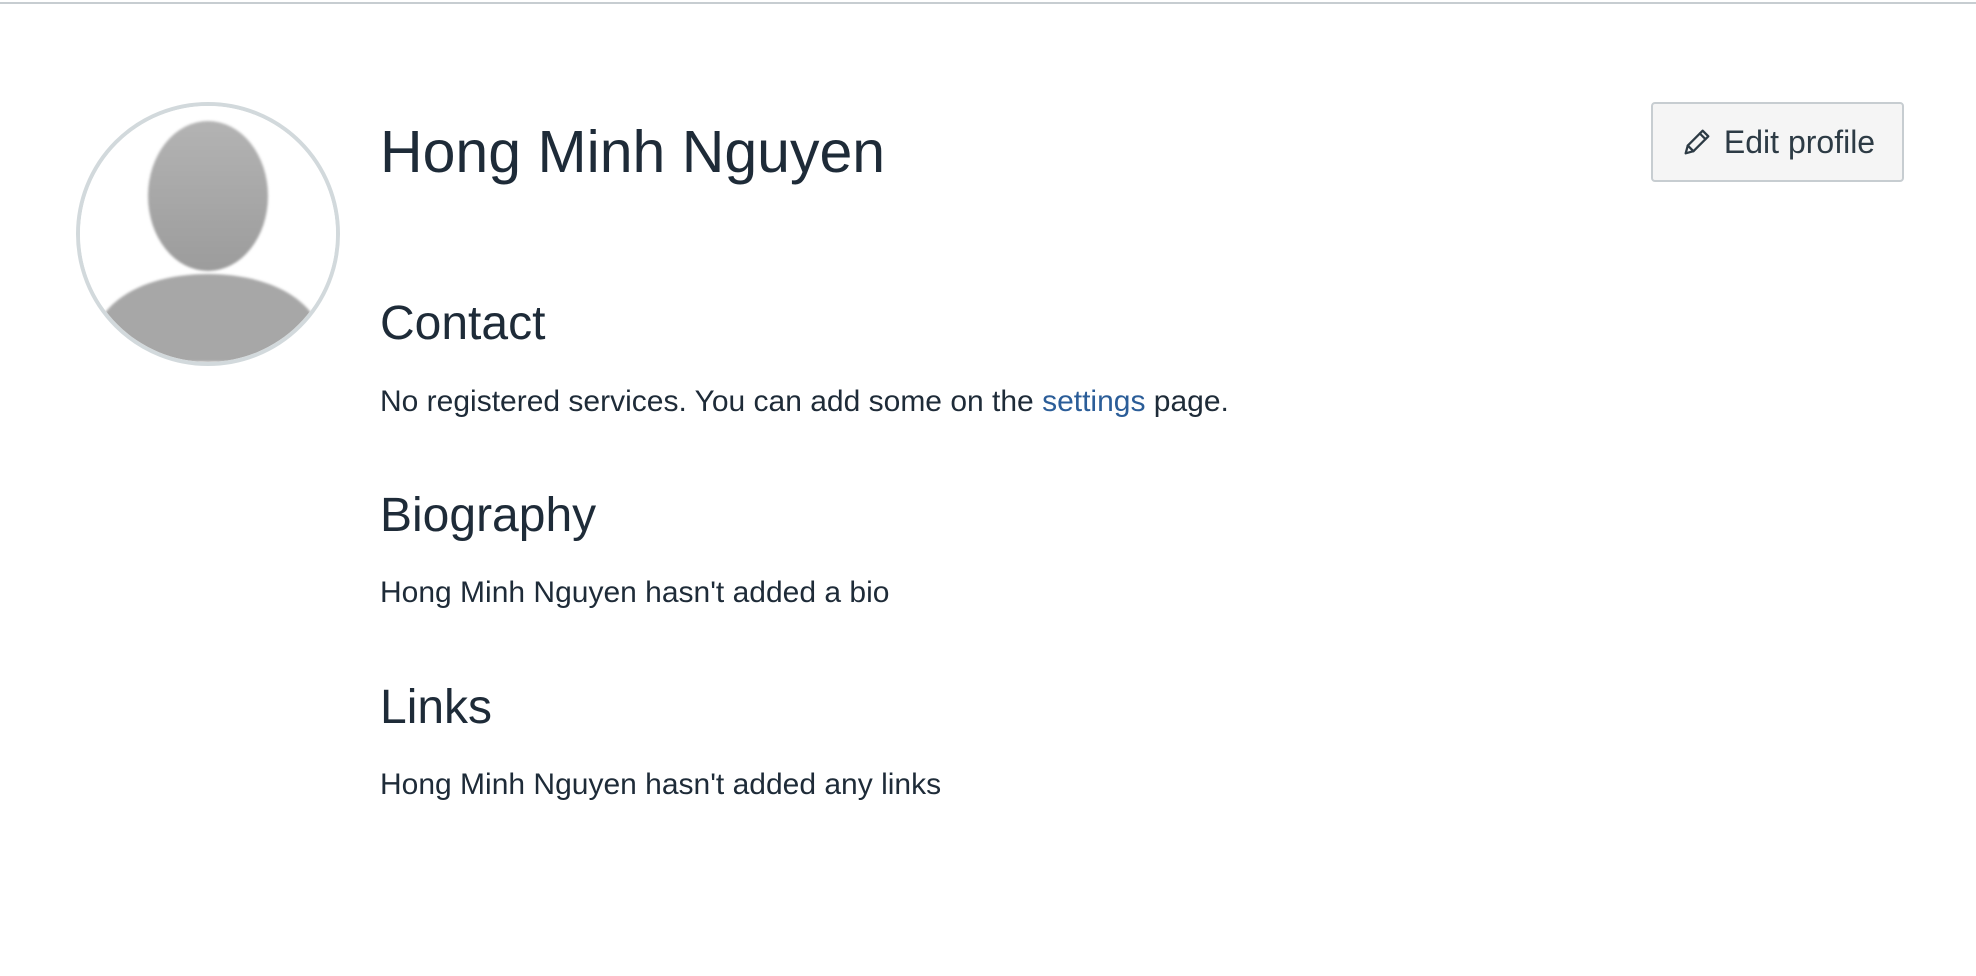 The height and width of the screenshot is (976, 1976). I want to click on edit-profile-label: Edit profile, so click(1799, 141).